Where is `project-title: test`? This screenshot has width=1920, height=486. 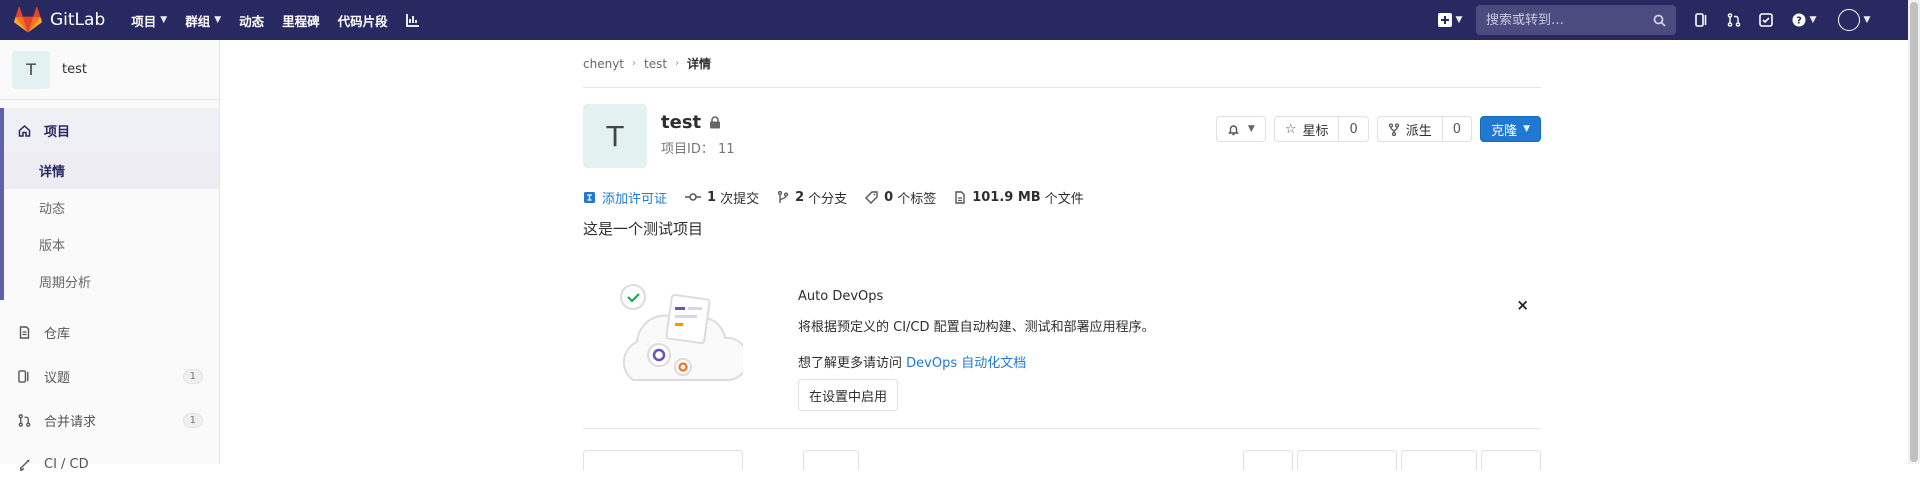
project-title: test is located at coordinates (681, 122).